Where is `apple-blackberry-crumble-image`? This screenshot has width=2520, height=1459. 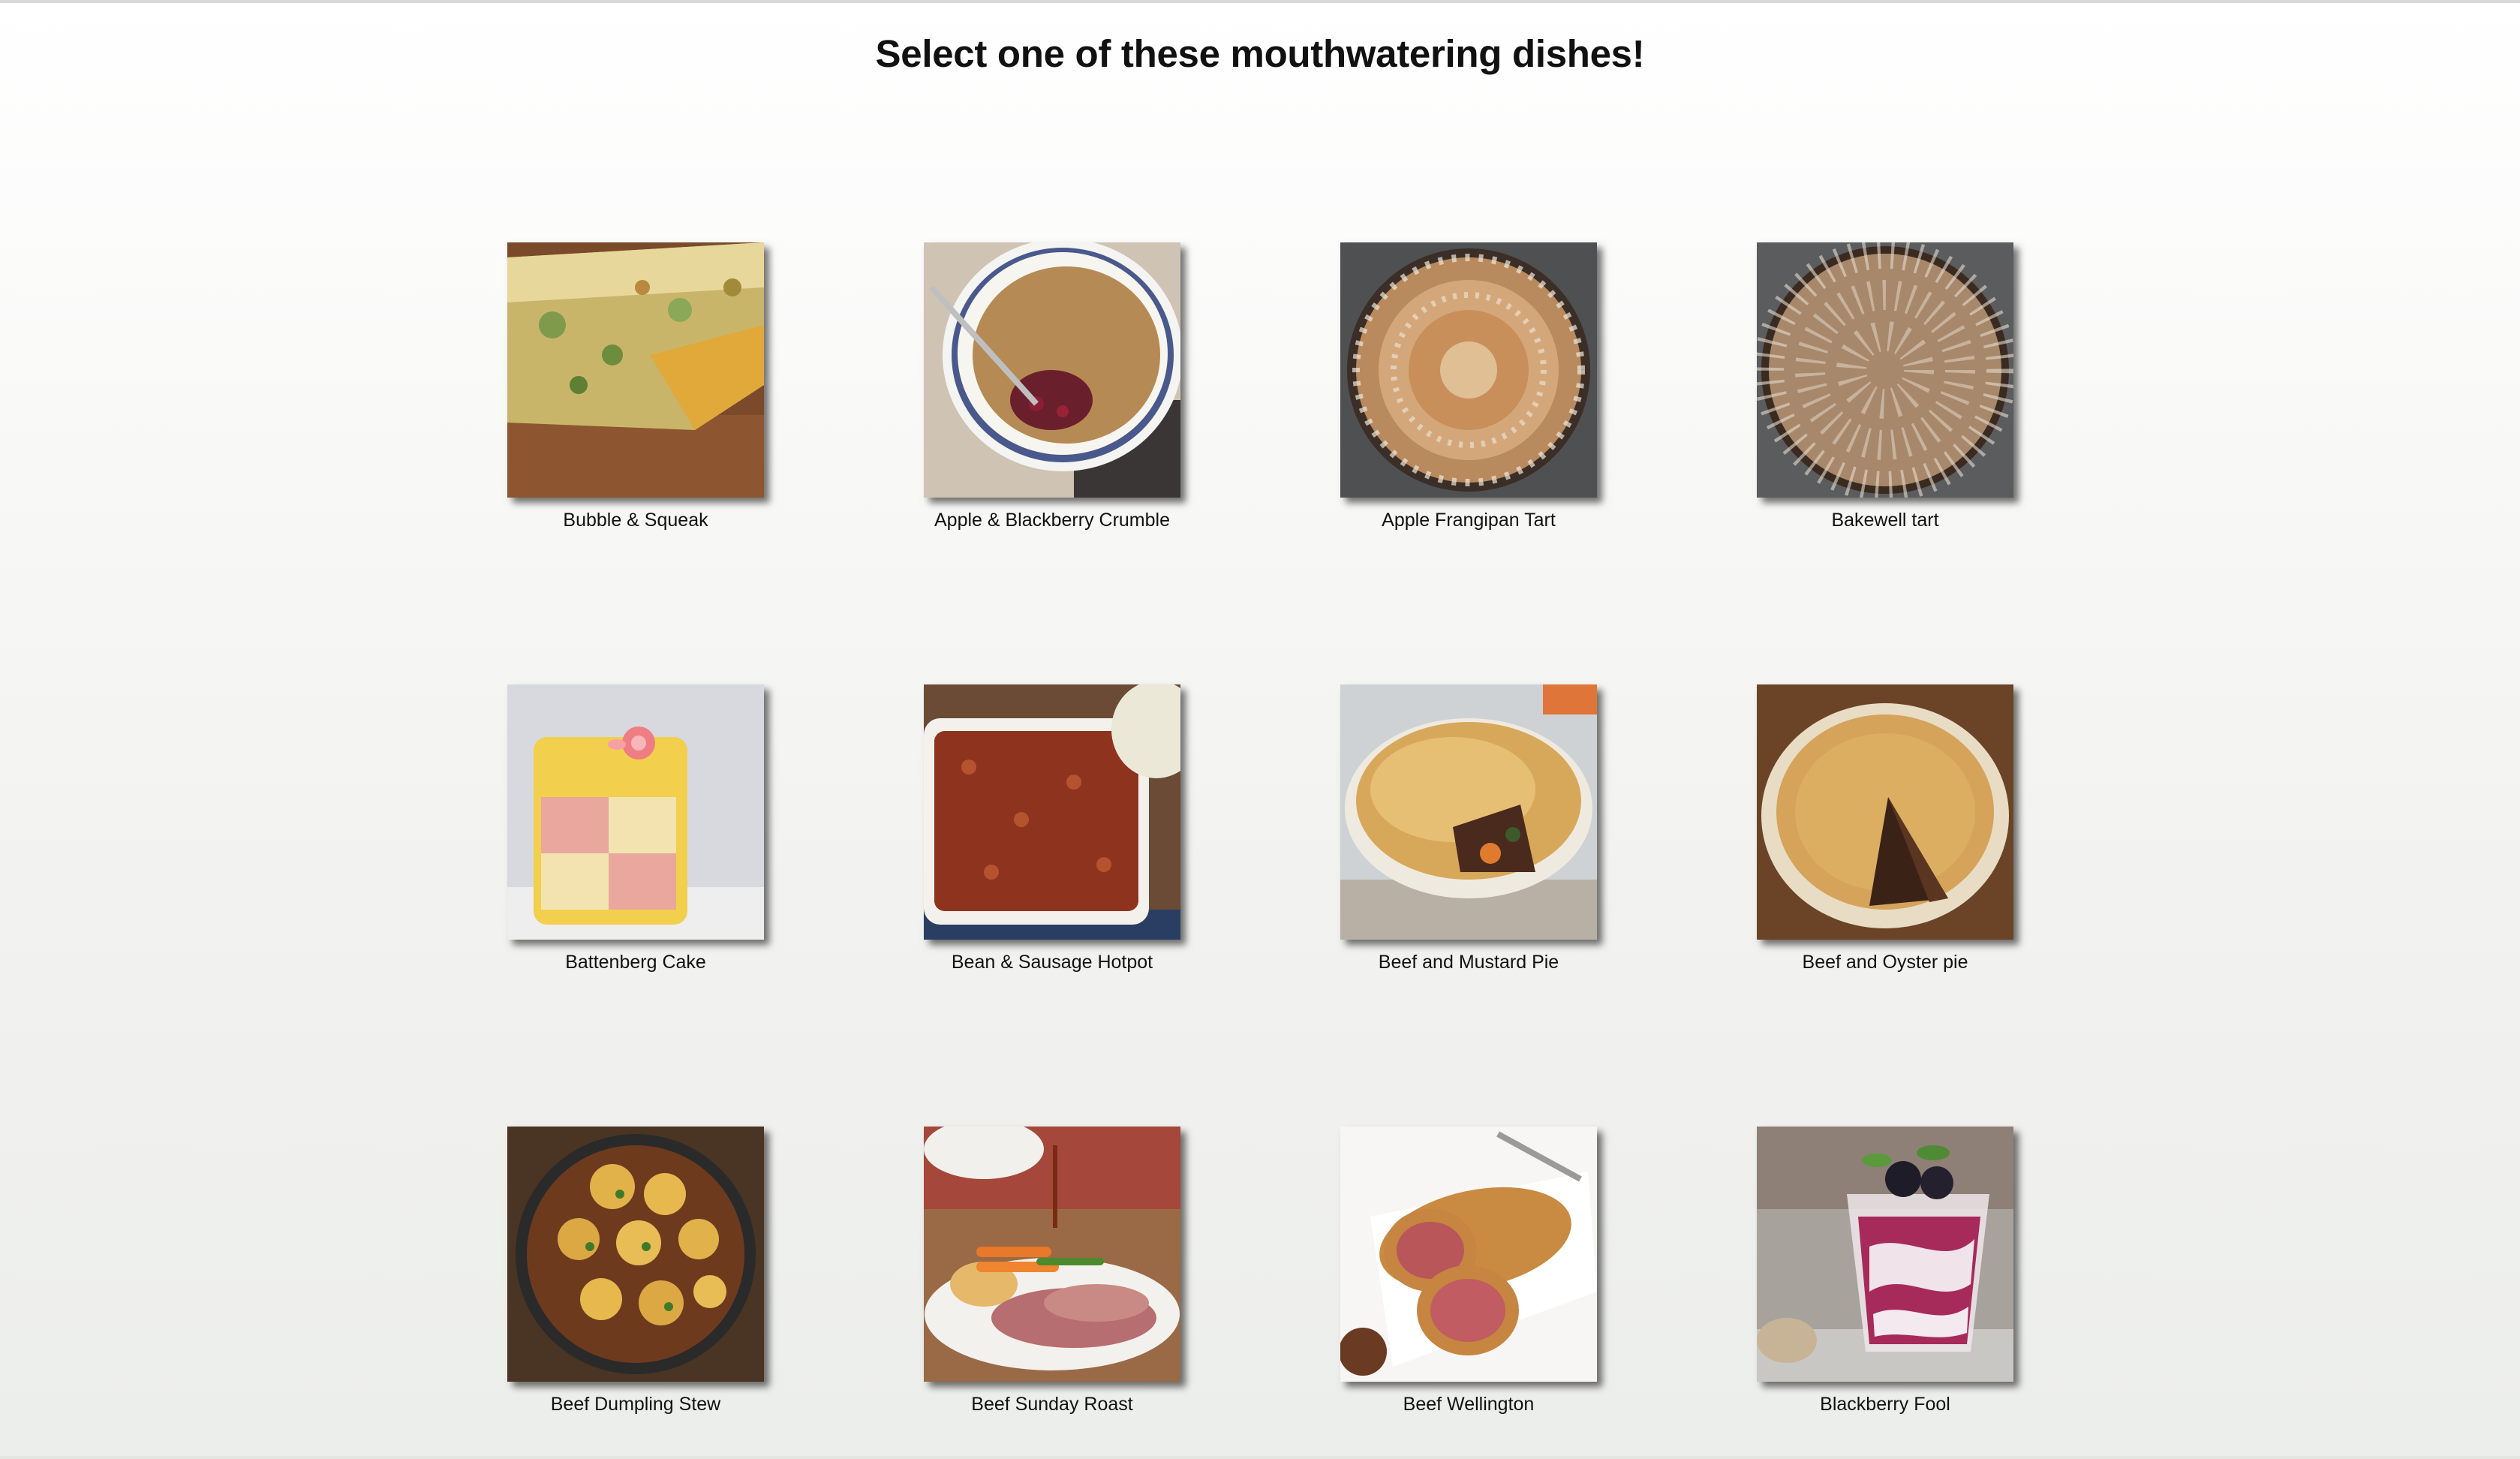 apple-blackberry-crumble-image is located at coordinates (1052, 370).